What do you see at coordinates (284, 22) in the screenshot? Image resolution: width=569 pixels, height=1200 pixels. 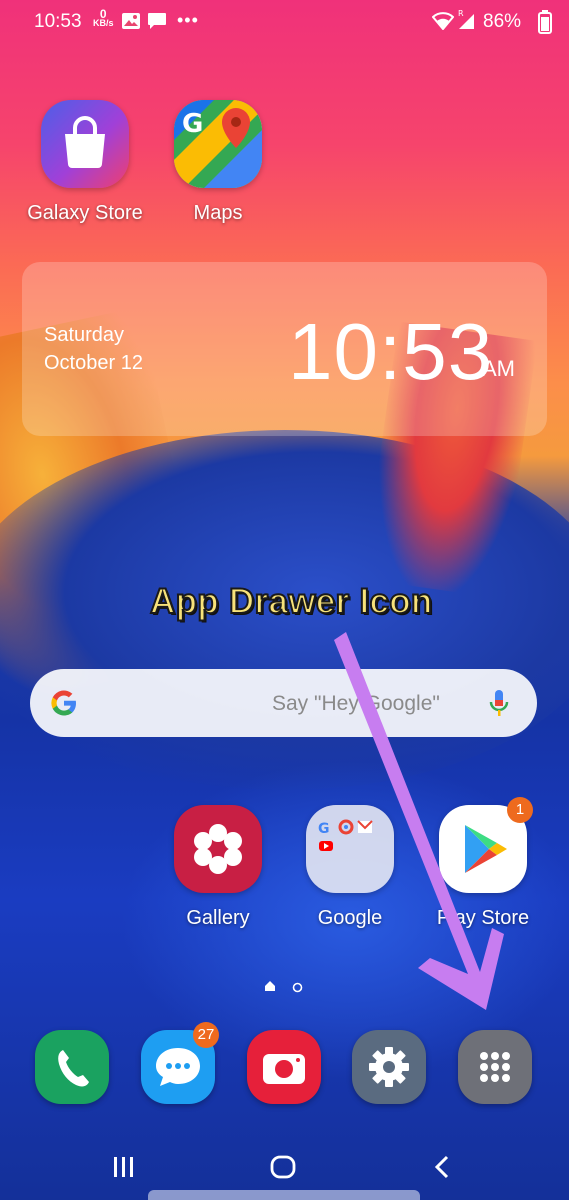 I see `status-bar: 10:53 0 KB/s ••• R 86%` at bounding box center [284, 22].